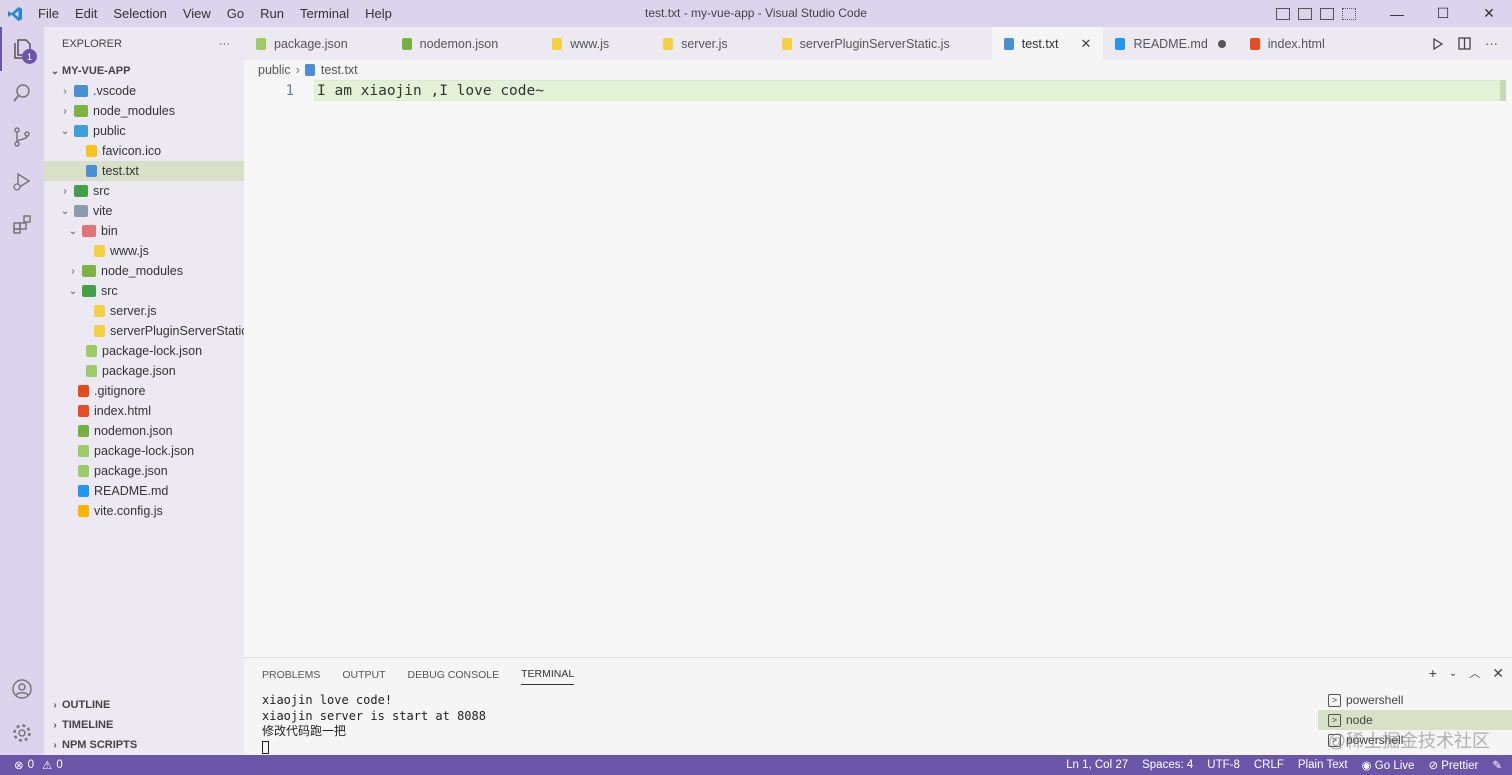 This screenshot has width=1512, height=775. I want to click on breadcrumb-folder: public, so click(274, 70).